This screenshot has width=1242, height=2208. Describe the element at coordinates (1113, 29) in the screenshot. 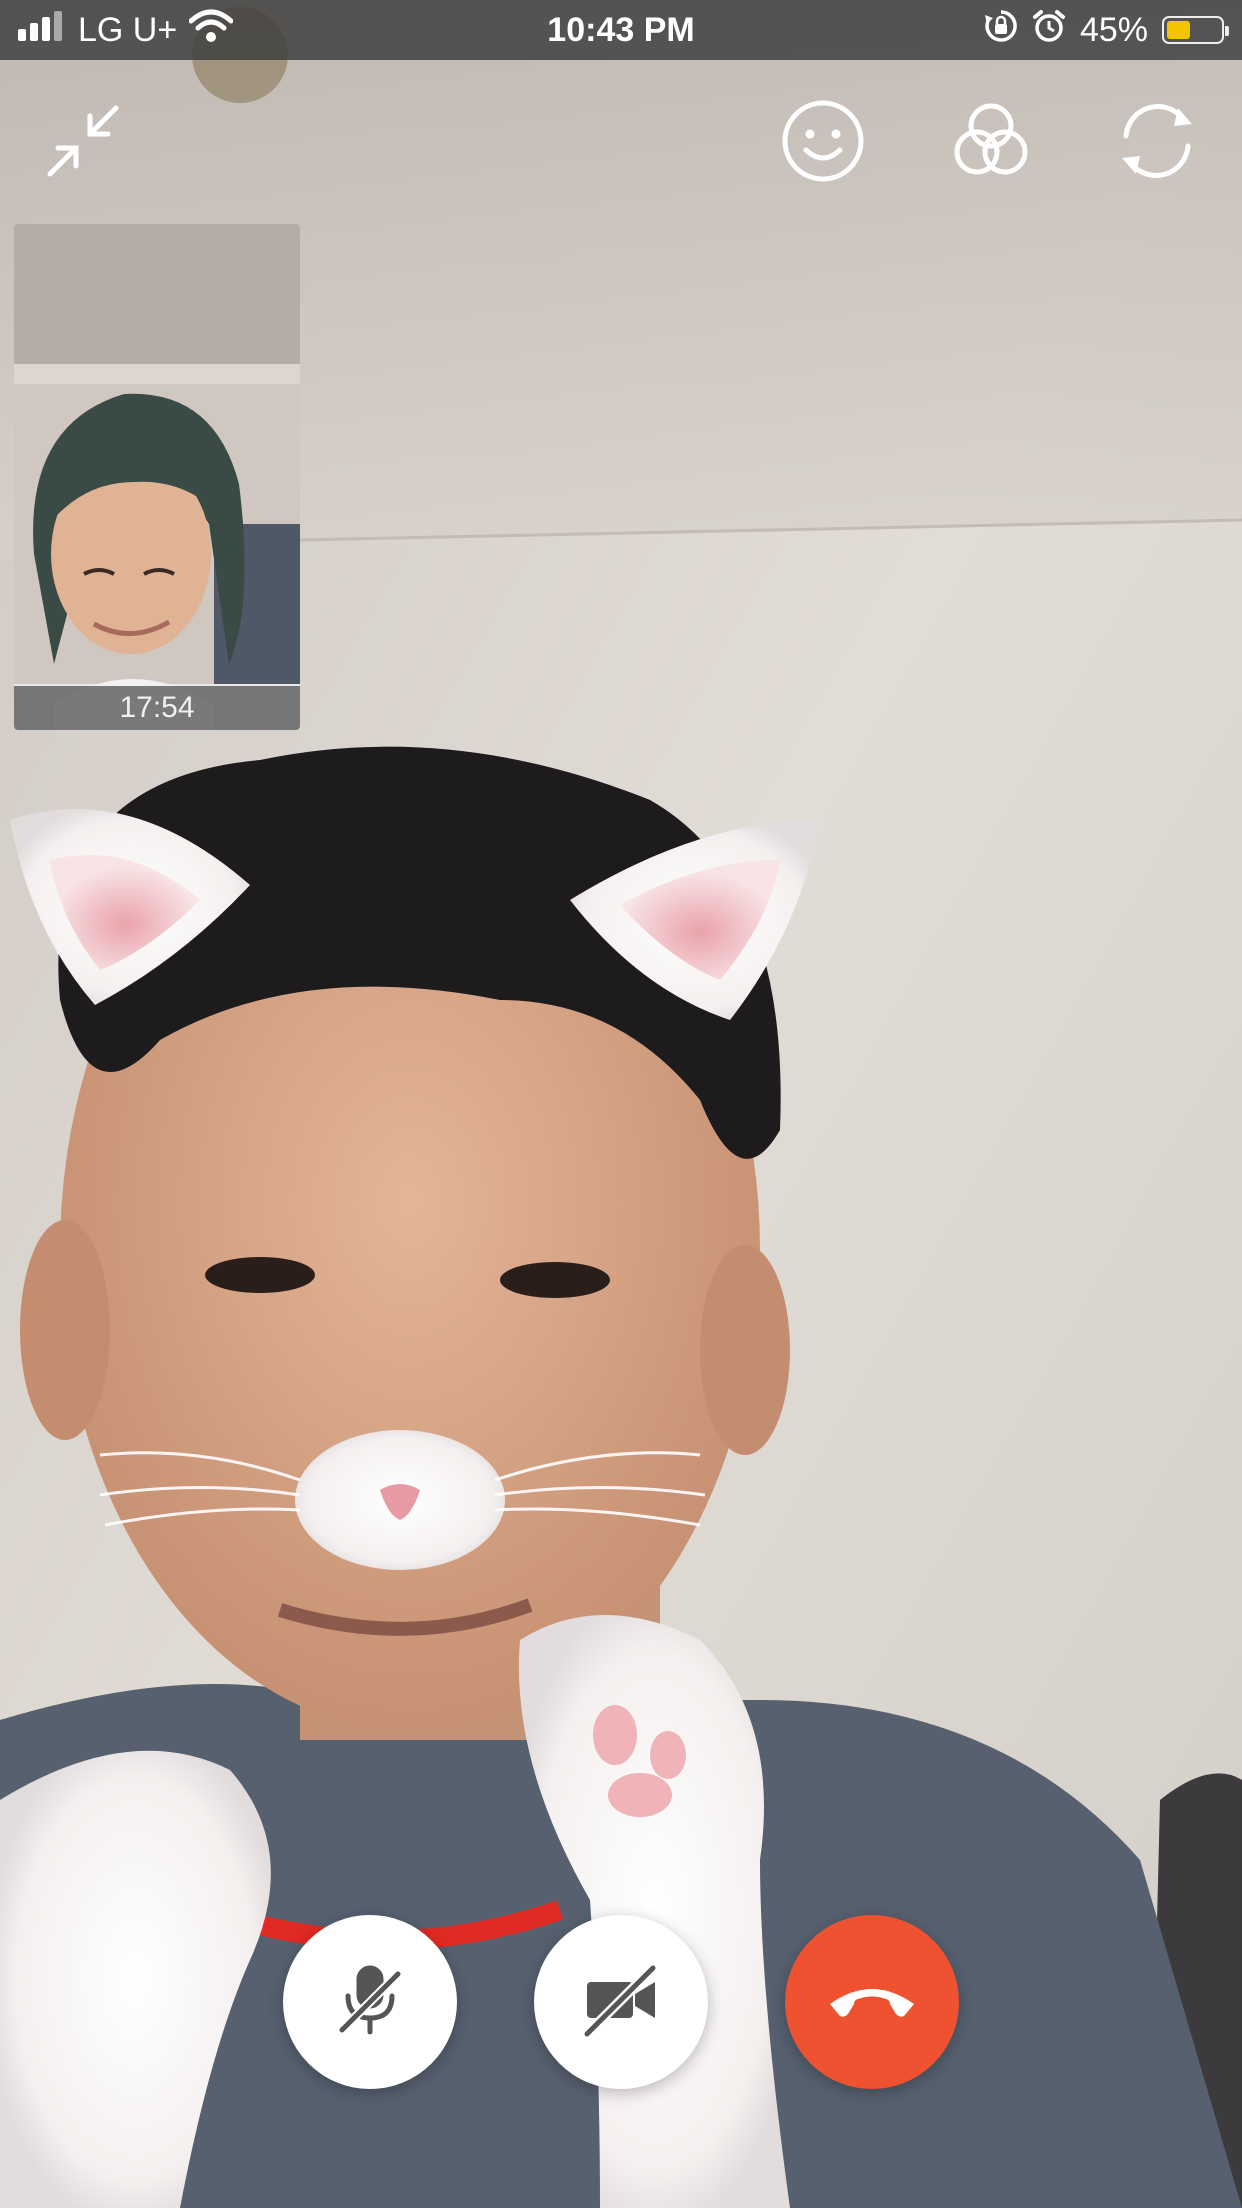

I see `battery-percent: 45%` at that location.